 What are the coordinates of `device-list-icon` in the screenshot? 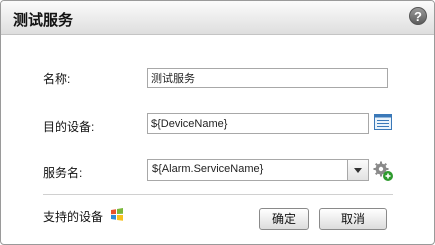 It's located at (383, 122).